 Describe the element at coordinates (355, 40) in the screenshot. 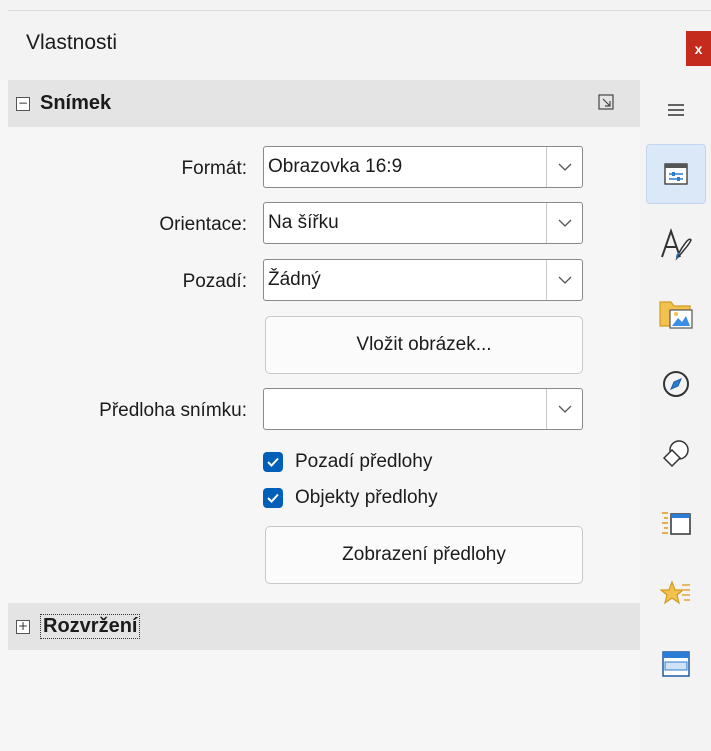

I see `panel-titlebar: Vlastnosti x` at that location.